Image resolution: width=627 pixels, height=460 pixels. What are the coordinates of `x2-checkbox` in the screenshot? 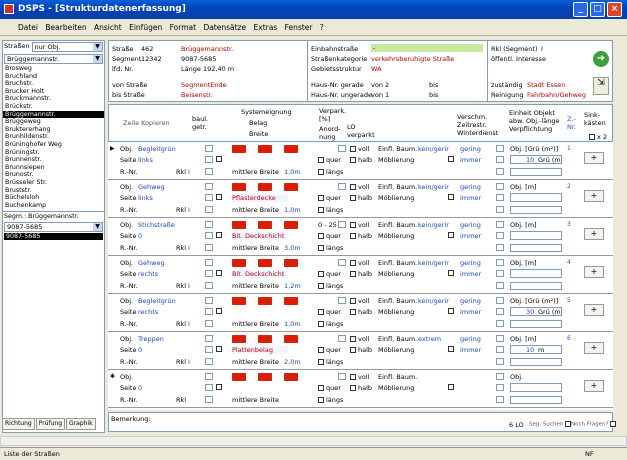 It's located at (592, 137).